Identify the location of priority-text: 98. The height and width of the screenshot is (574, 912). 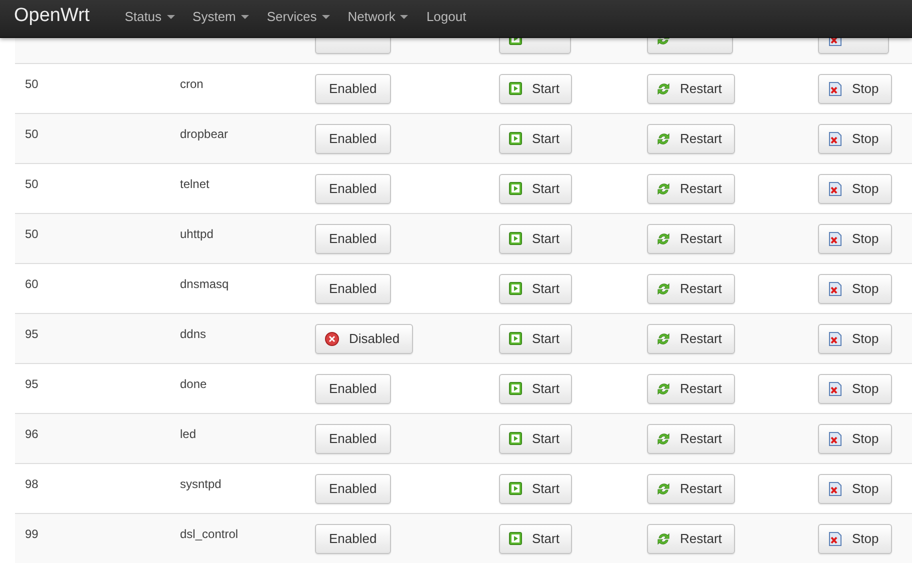
(31, 484).